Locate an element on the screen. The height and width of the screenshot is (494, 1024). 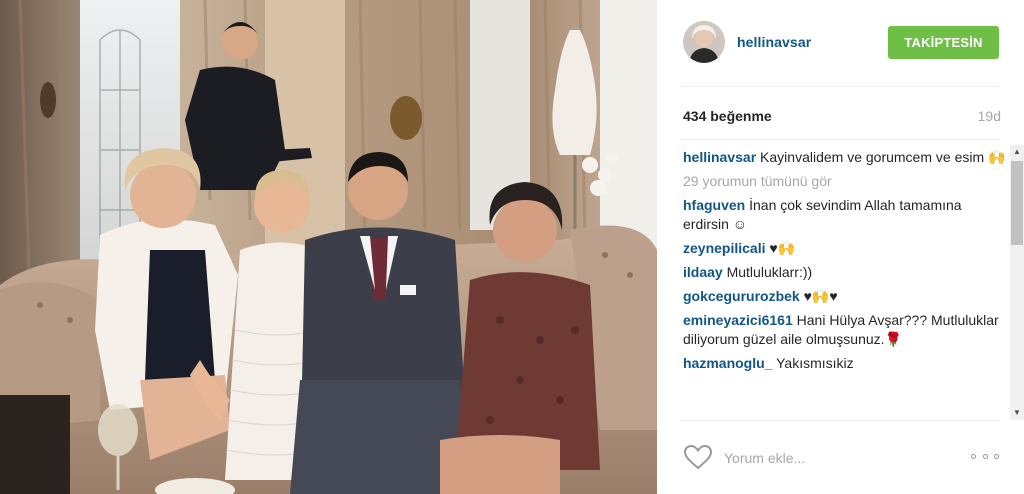
list-item: hazmanoglu_ Yakısmısıkiz is located at coordinates (845, 363).